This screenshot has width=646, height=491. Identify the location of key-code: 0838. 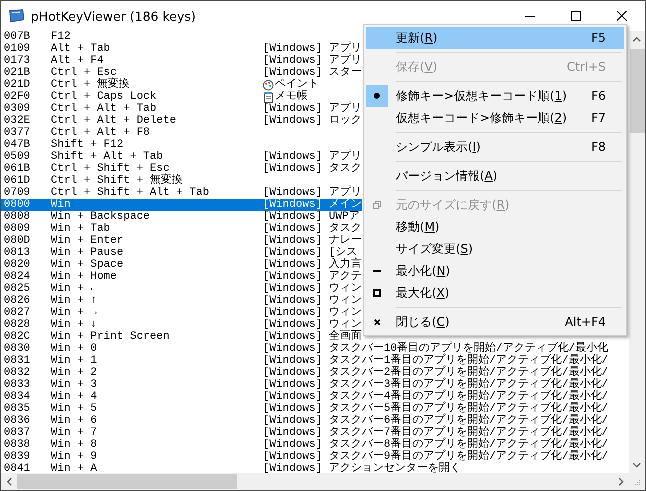
(17, 445).